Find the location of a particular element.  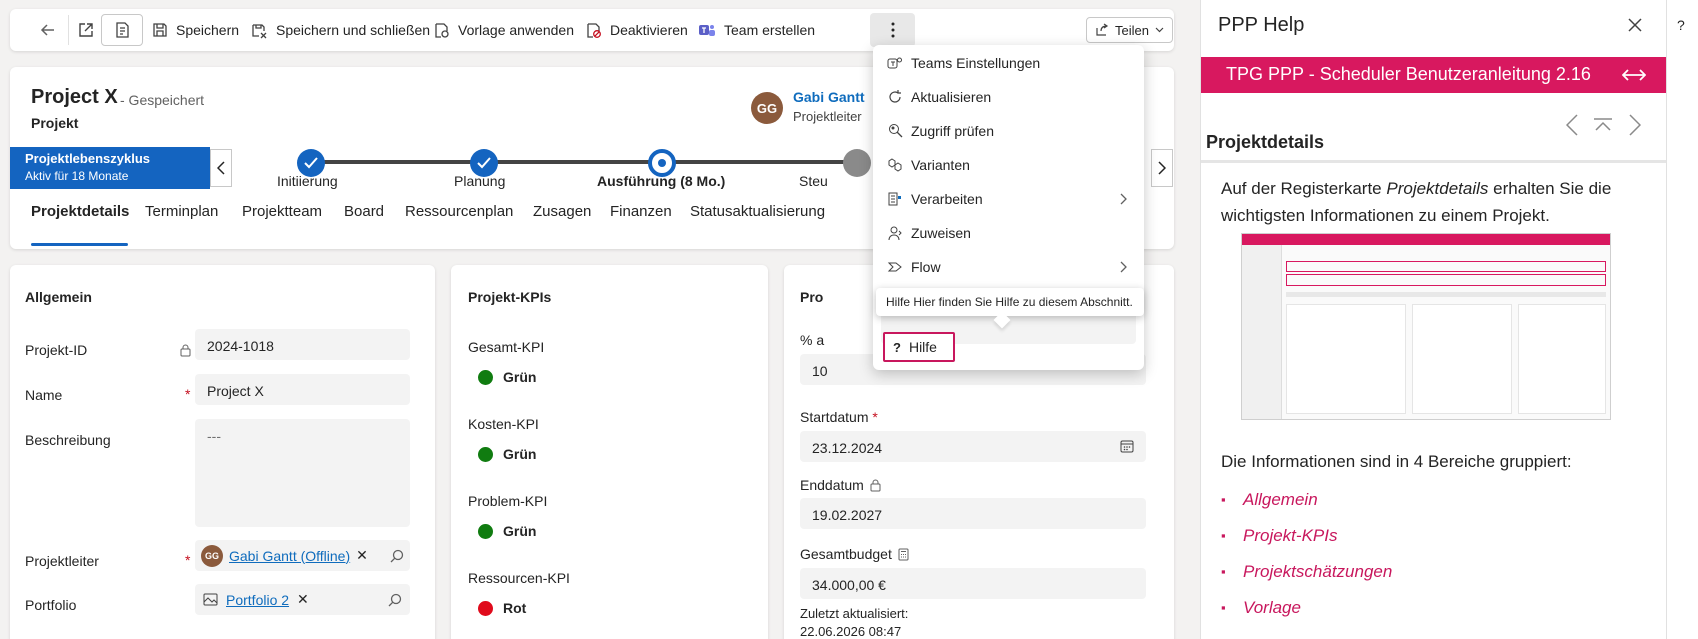

record-title: Project X is located at coordinates (74, 97).